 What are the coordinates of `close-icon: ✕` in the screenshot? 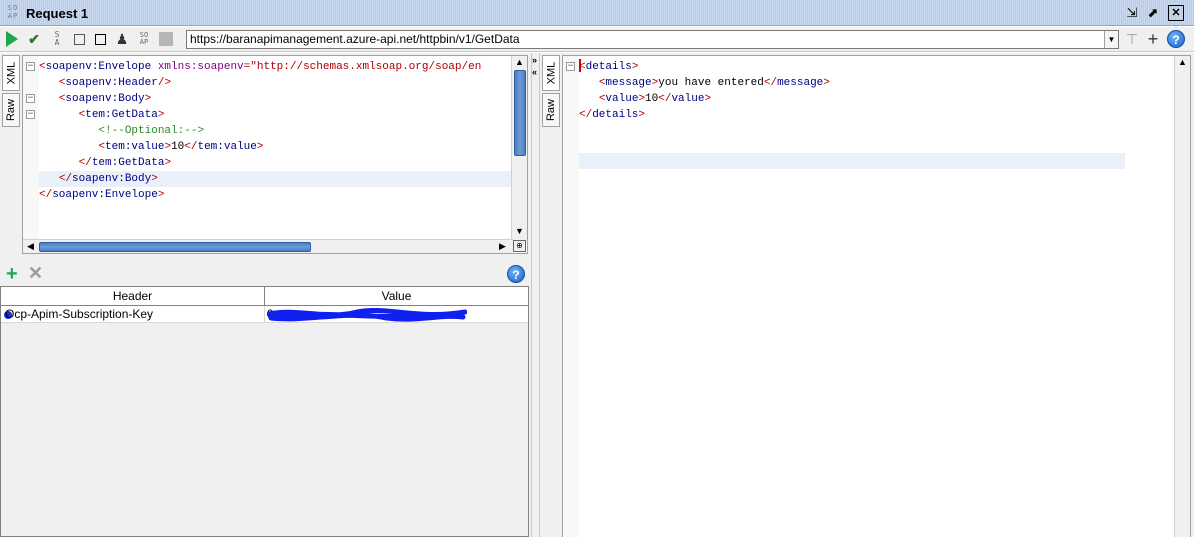 It's located at (1176, 13).